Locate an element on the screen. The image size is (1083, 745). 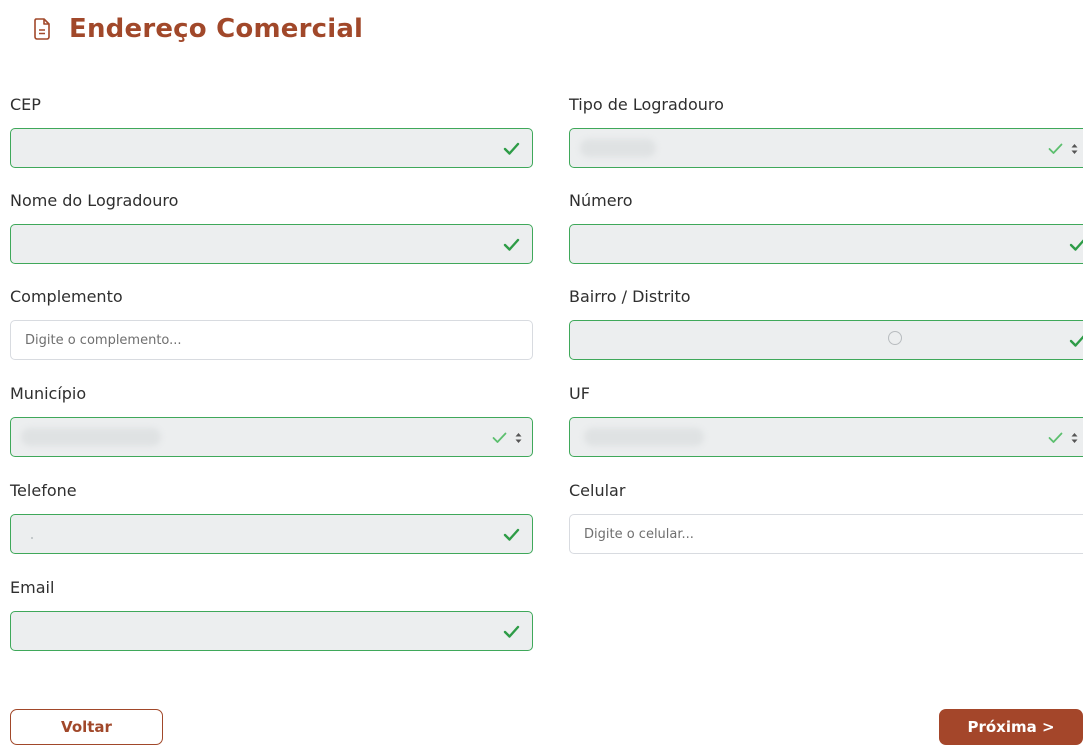
document-icon is located at coordinates (42, 29).